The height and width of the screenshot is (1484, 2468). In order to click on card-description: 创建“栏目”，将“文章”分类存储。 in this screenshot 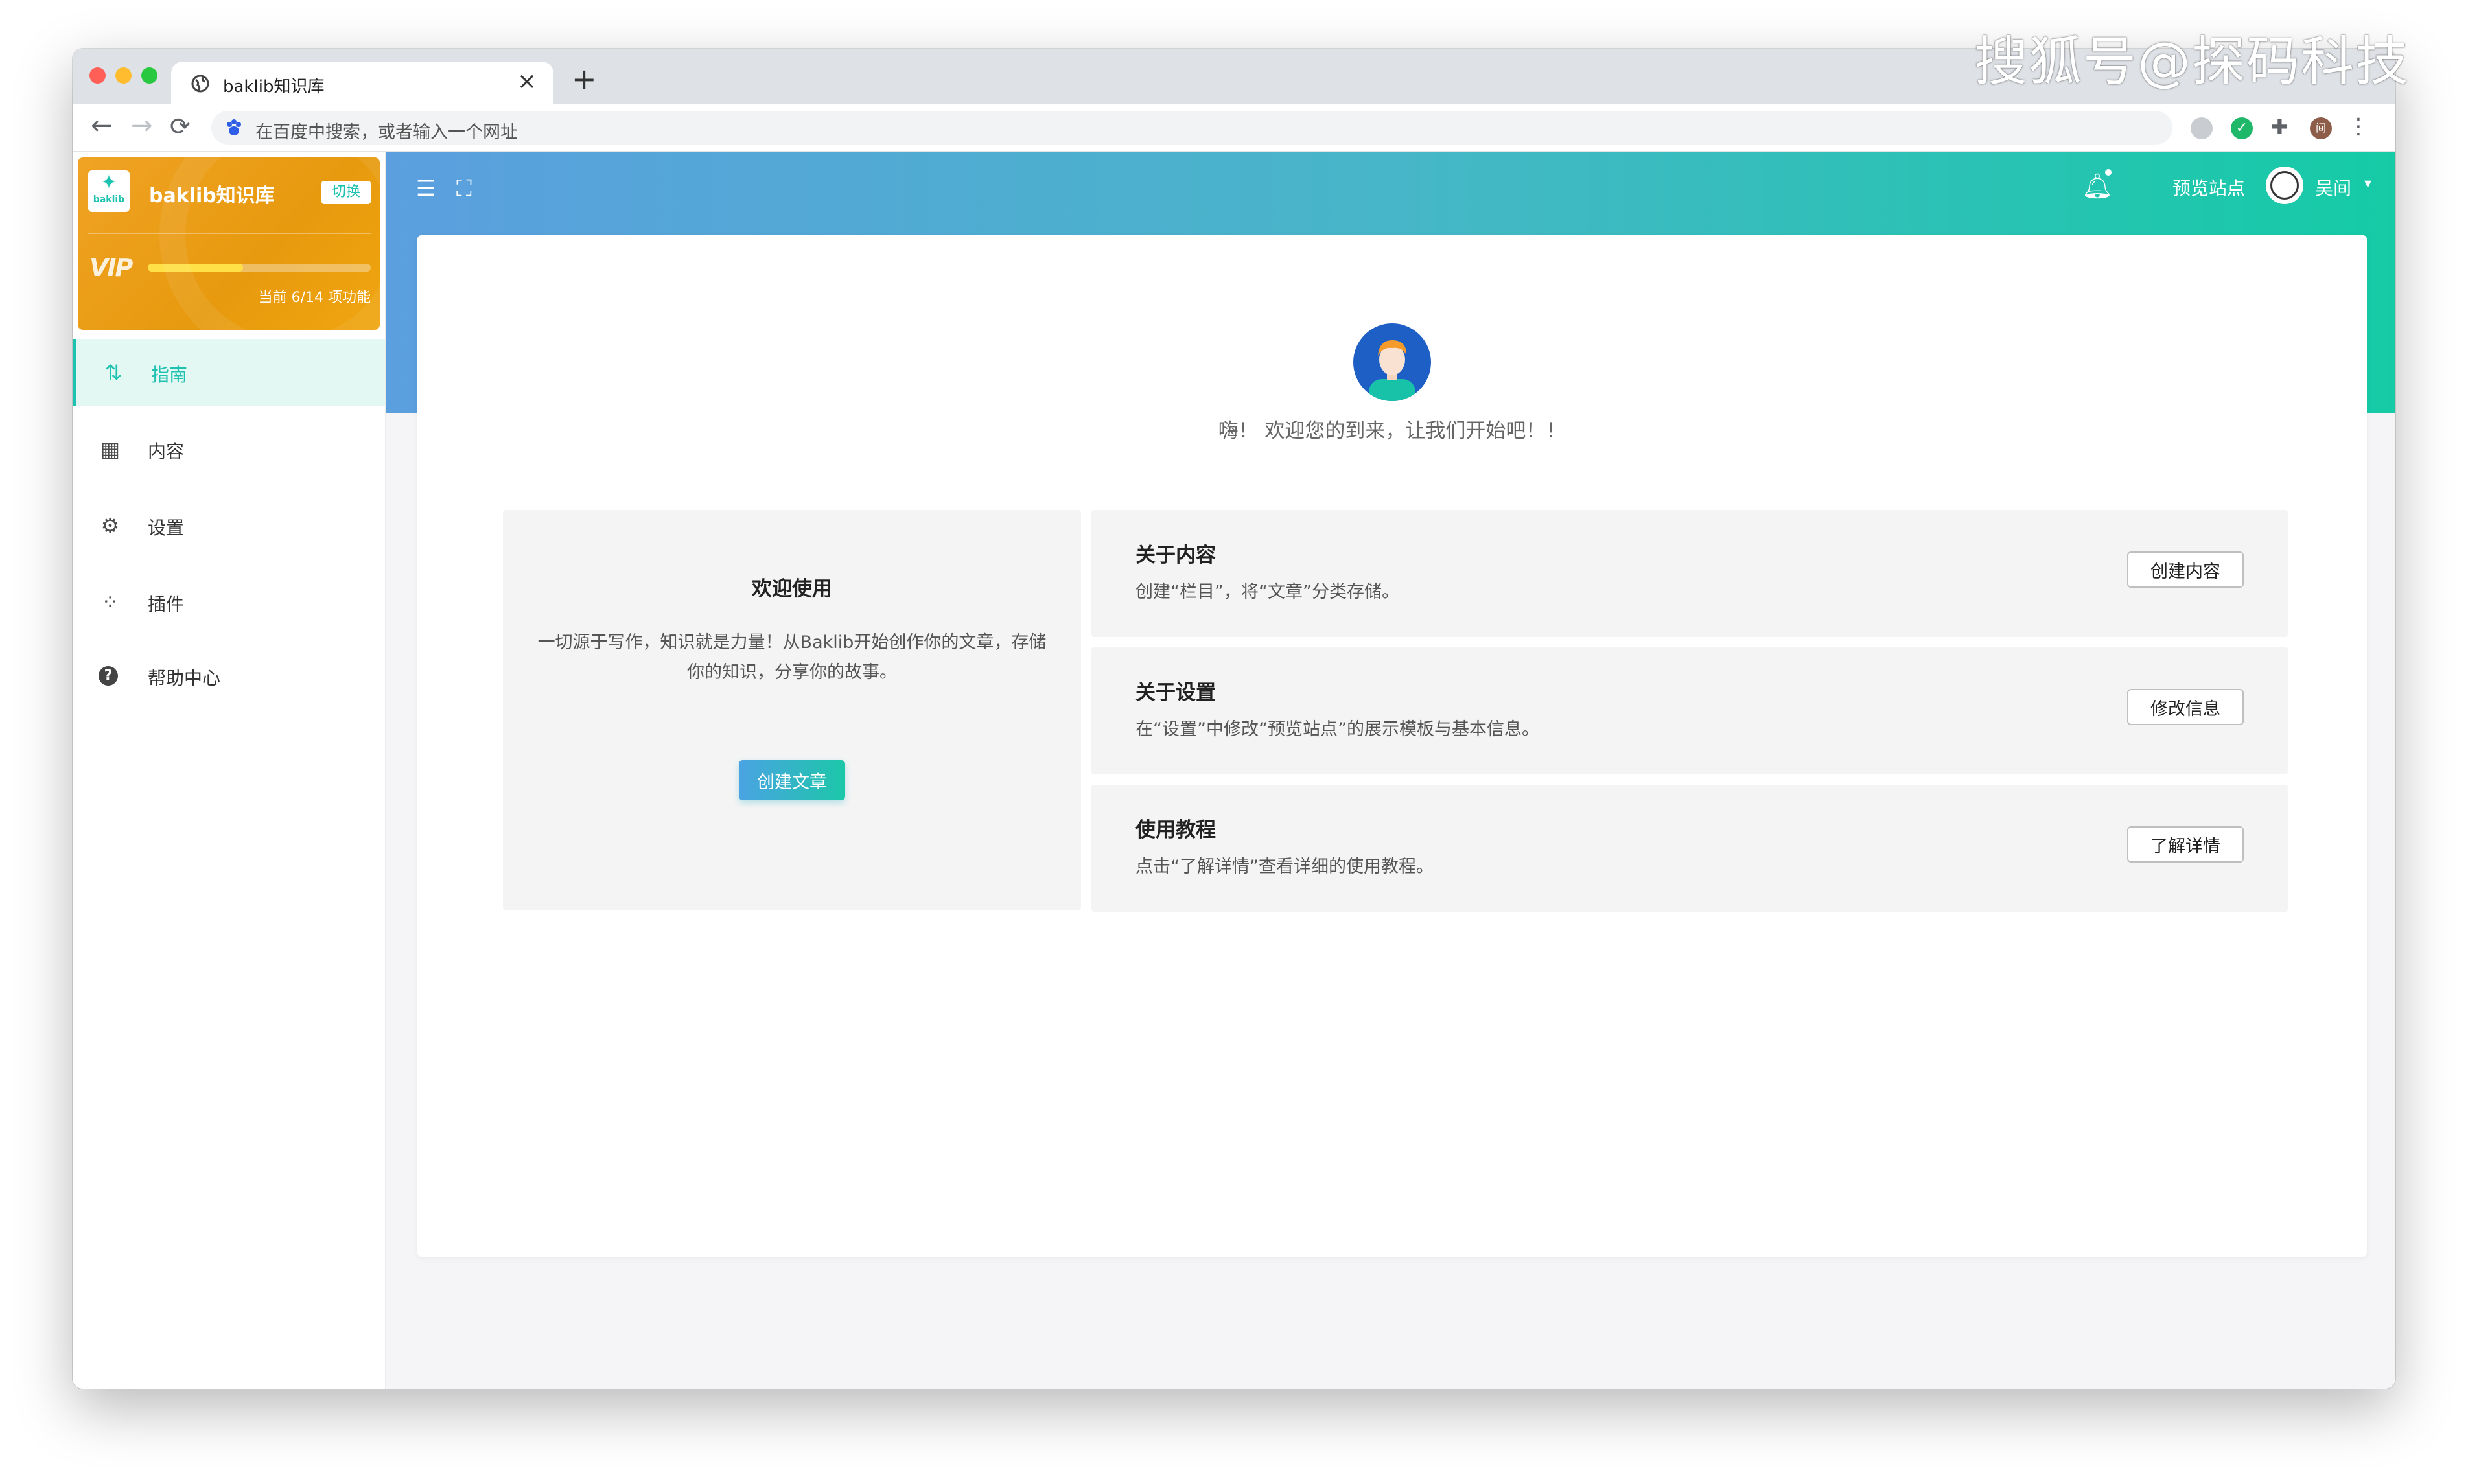, I will do `click(1267, 592)`.